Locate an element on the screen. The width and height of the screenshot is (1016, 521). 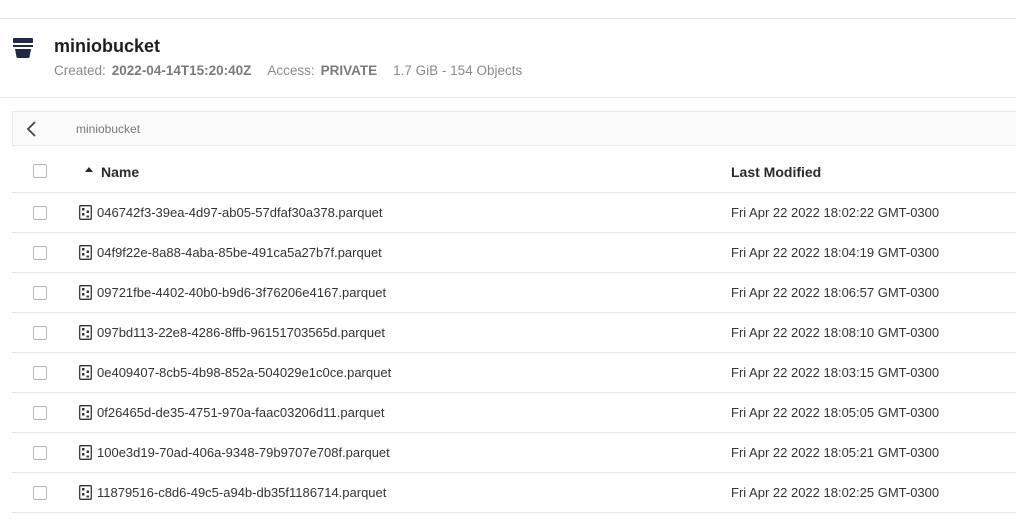
sort-ascending-icon is located at coordinates (89, 170).